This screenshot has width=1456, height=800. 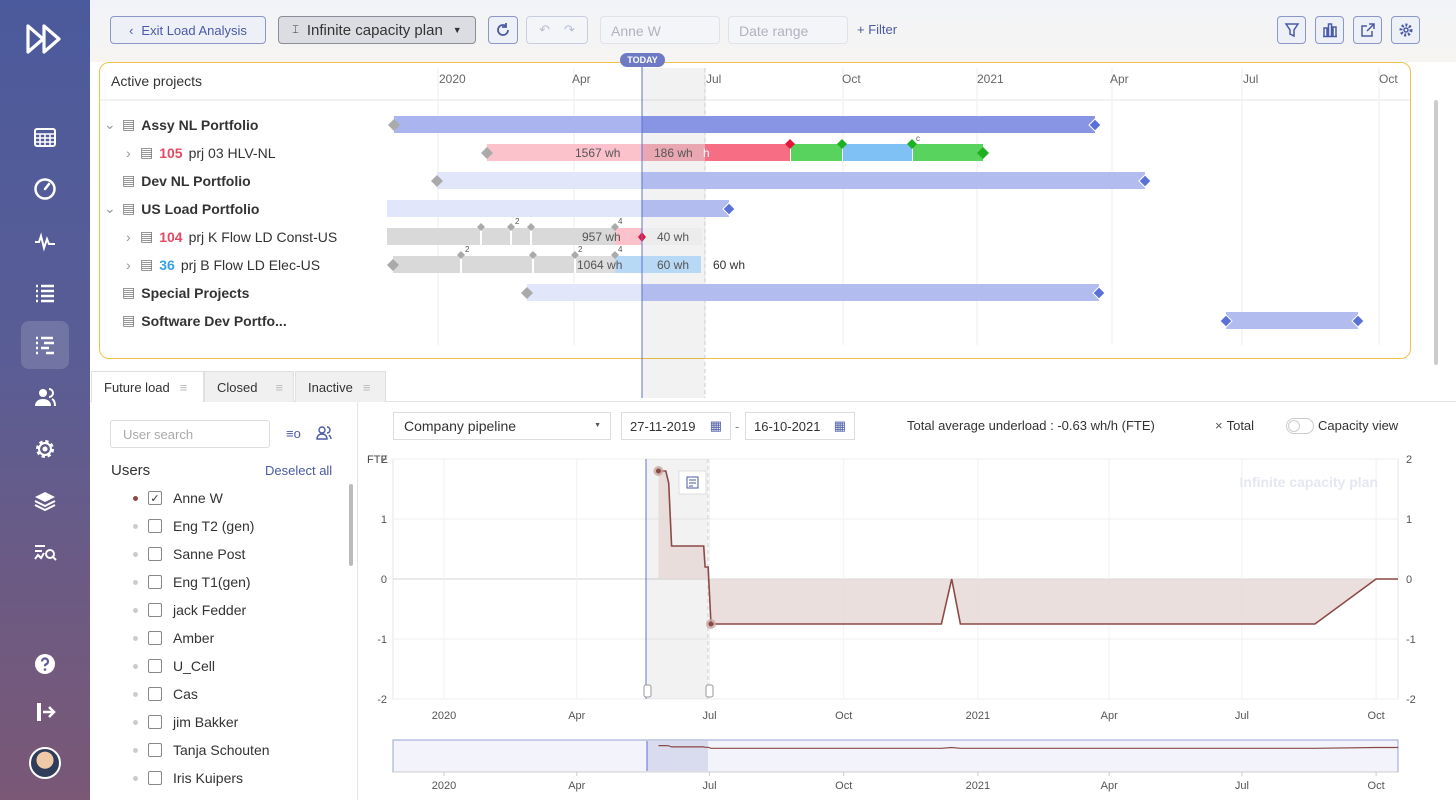 What do you see at coordinates (908, 716) in the screenshot?
I see `x-tick-labels: 2020 Apr Jul Oct 2021 Apr Jul Oct` at bounding box center [908, 716].